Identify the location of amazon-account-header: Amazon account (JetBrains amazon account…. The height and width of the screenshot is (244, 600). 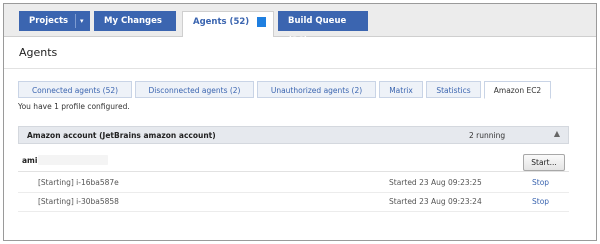
(293, 135).